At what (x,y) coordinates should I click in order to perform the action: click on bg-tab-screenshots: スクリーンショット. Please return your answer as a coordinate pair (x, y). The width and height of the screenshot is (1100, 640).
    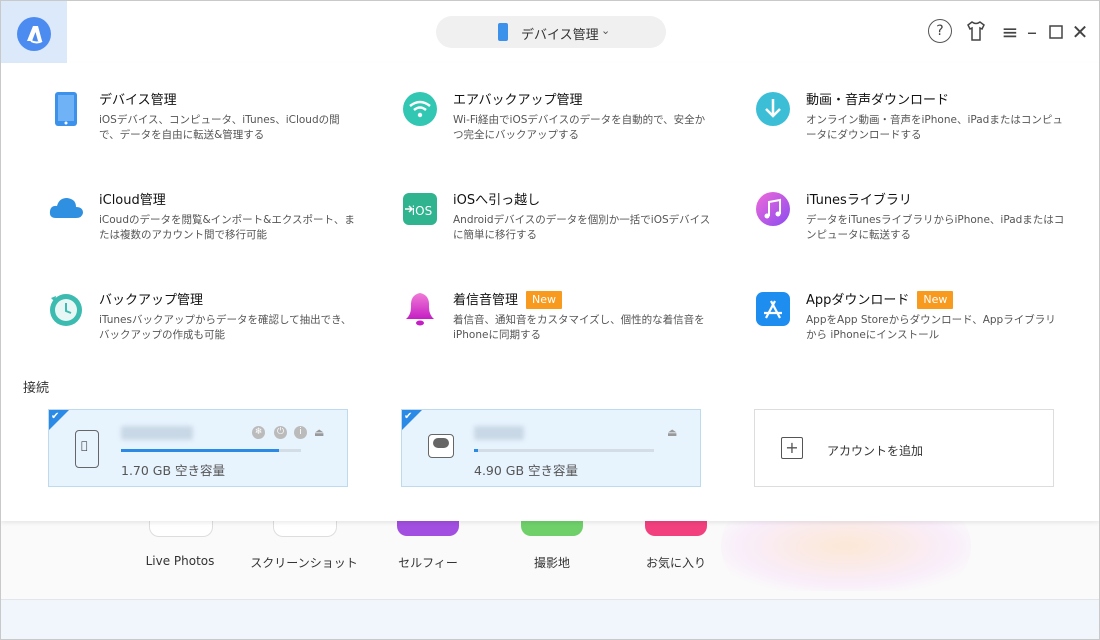
    Looking at the image, I should click on (304, 562).